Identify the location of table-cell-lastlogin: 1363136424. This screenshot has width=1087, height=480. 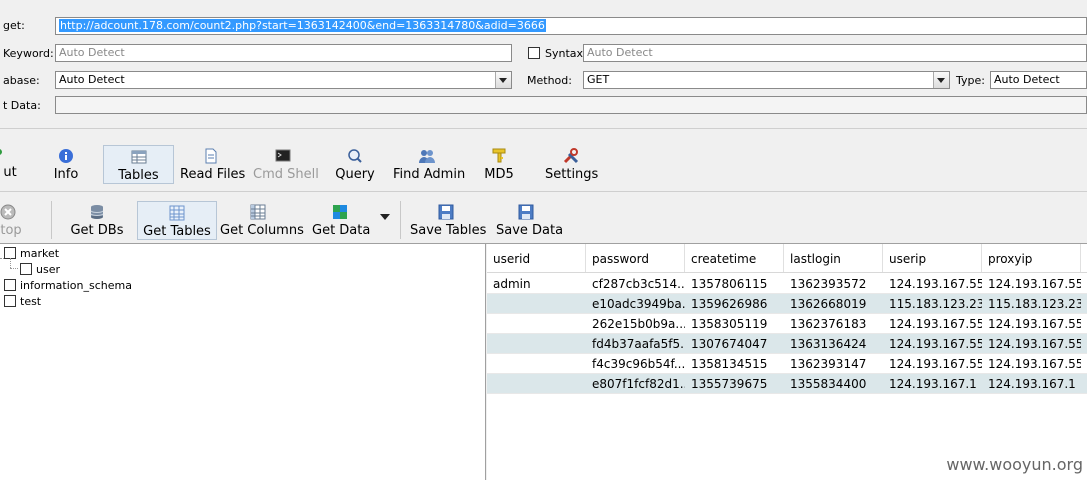
(833, 344).